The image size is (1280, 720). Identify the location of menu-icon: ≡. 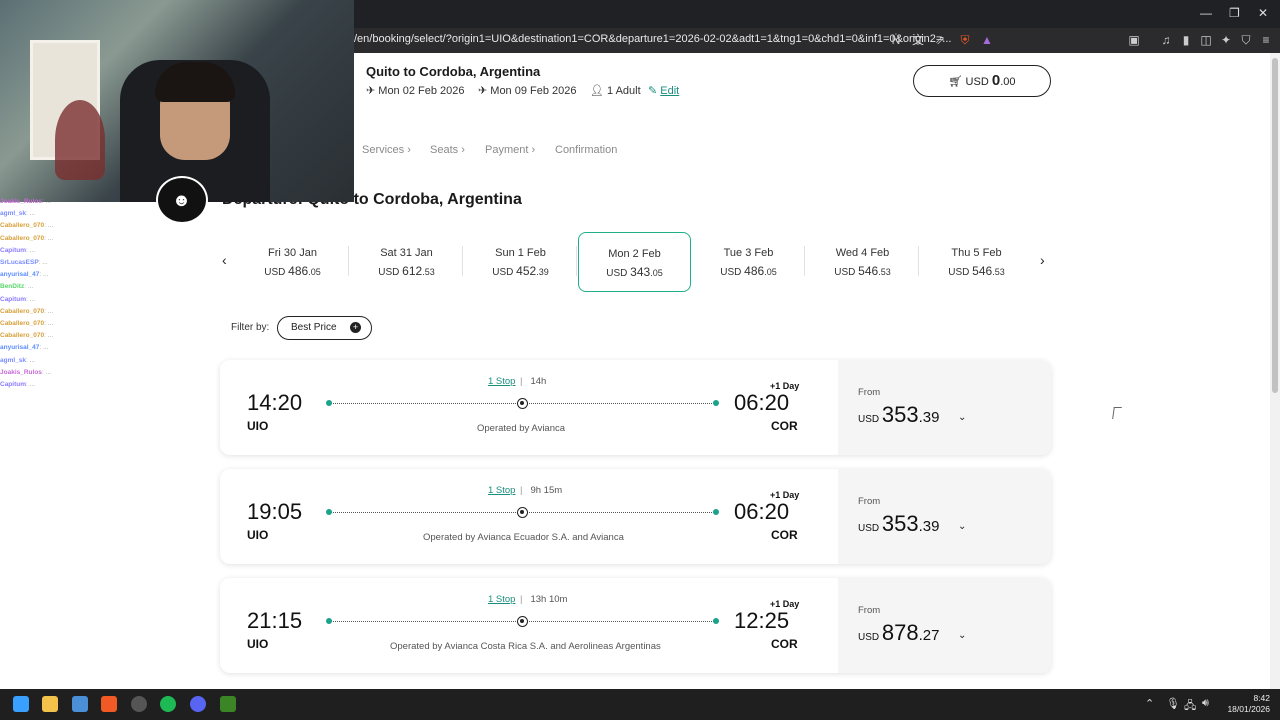
(1266, 40).